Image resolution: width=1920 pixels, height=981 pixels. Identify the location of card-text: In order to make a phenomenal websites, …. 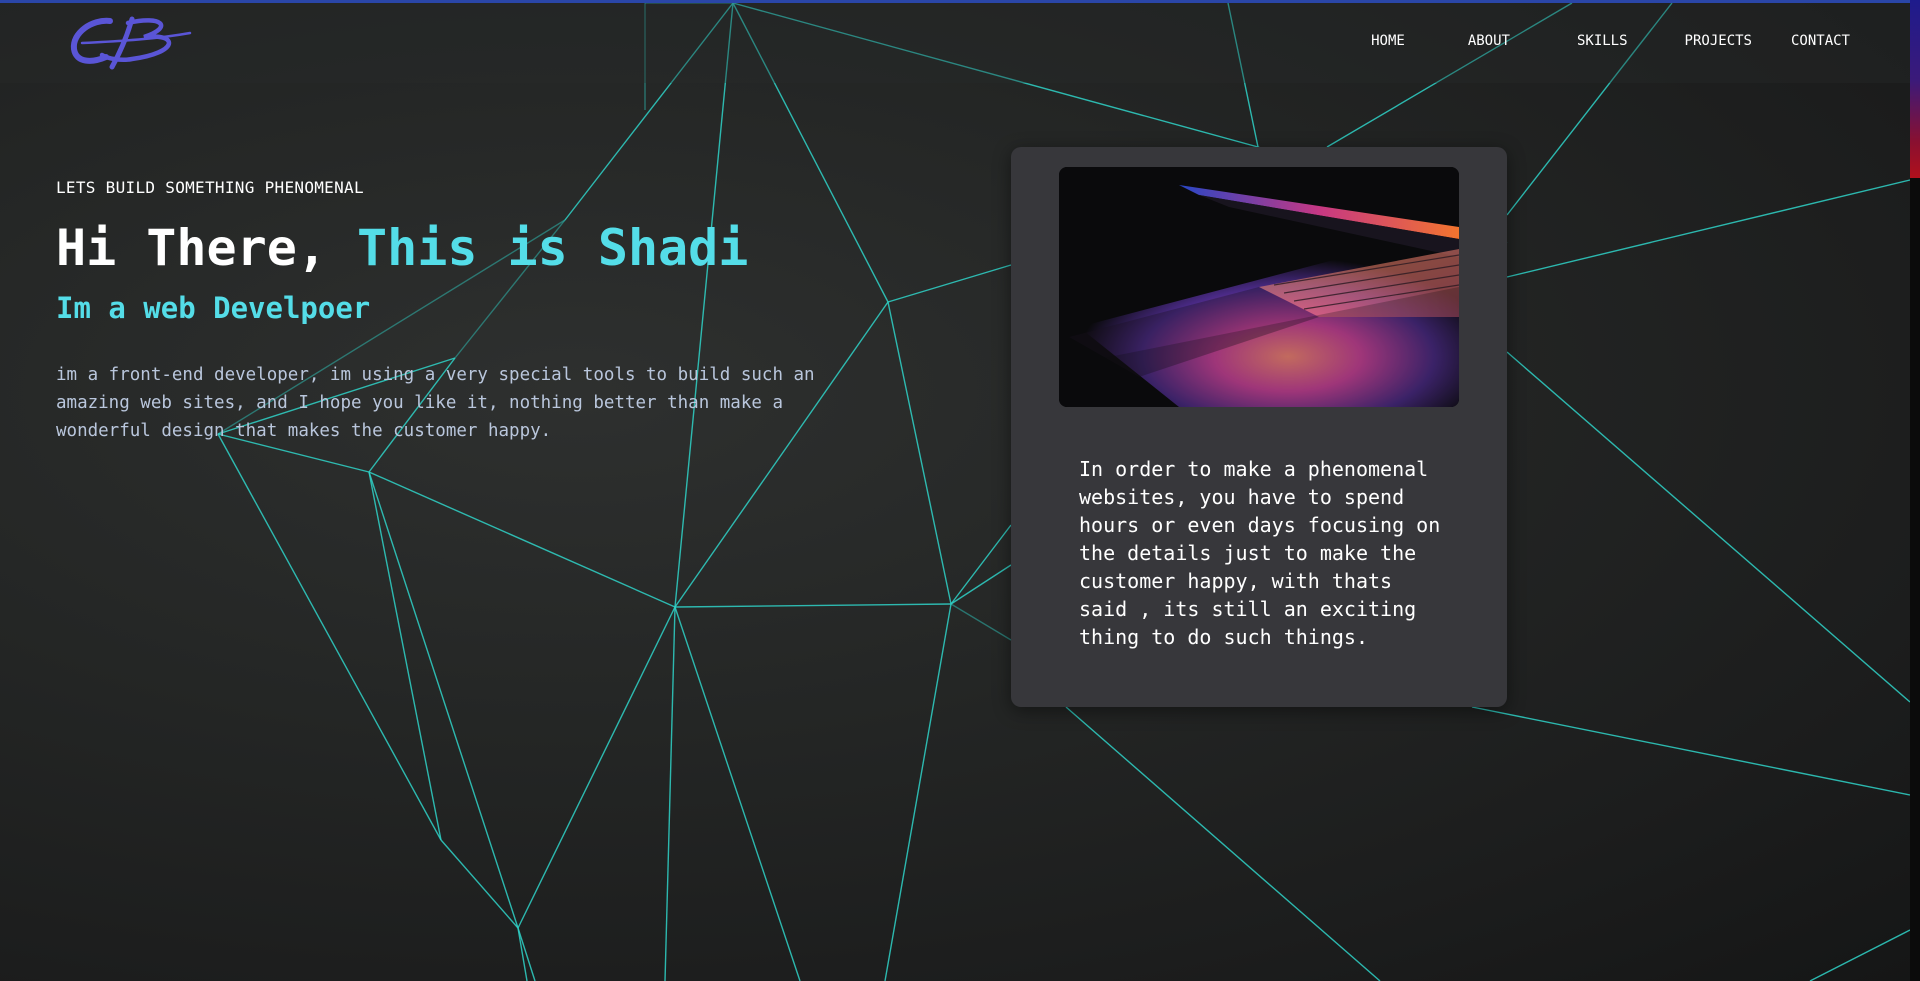
(1260, 553).